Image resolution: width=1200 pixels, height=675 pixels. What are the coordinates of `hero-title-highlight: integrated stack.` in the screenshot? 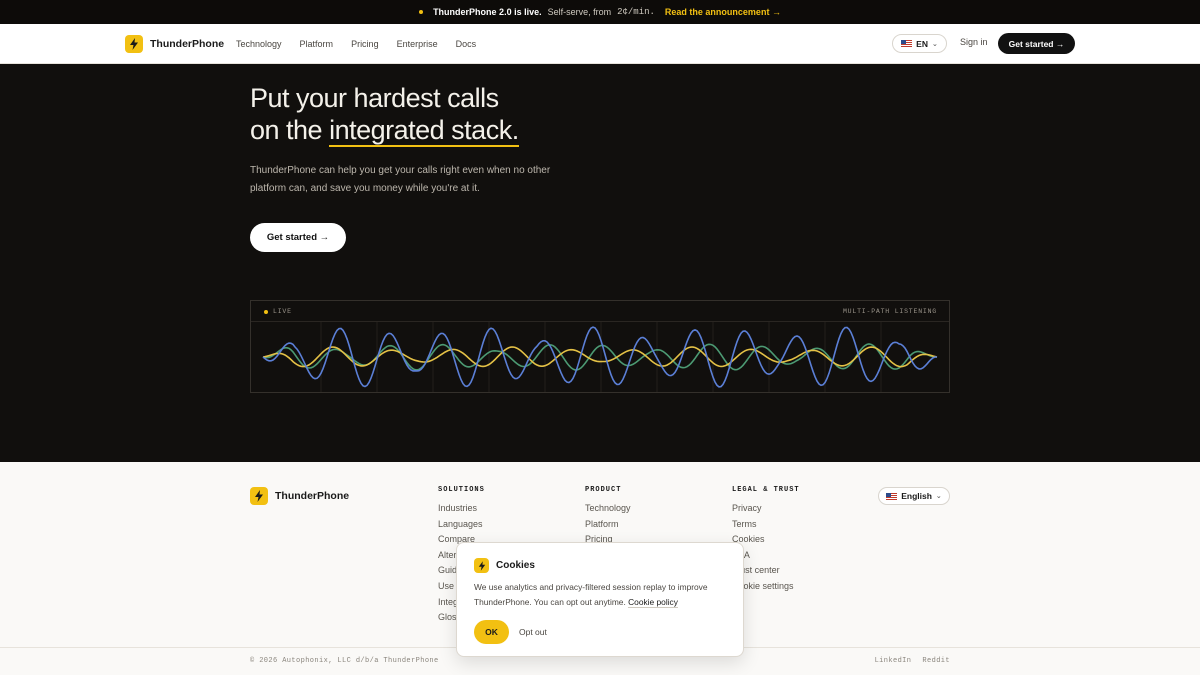 It's located at (424, 131).